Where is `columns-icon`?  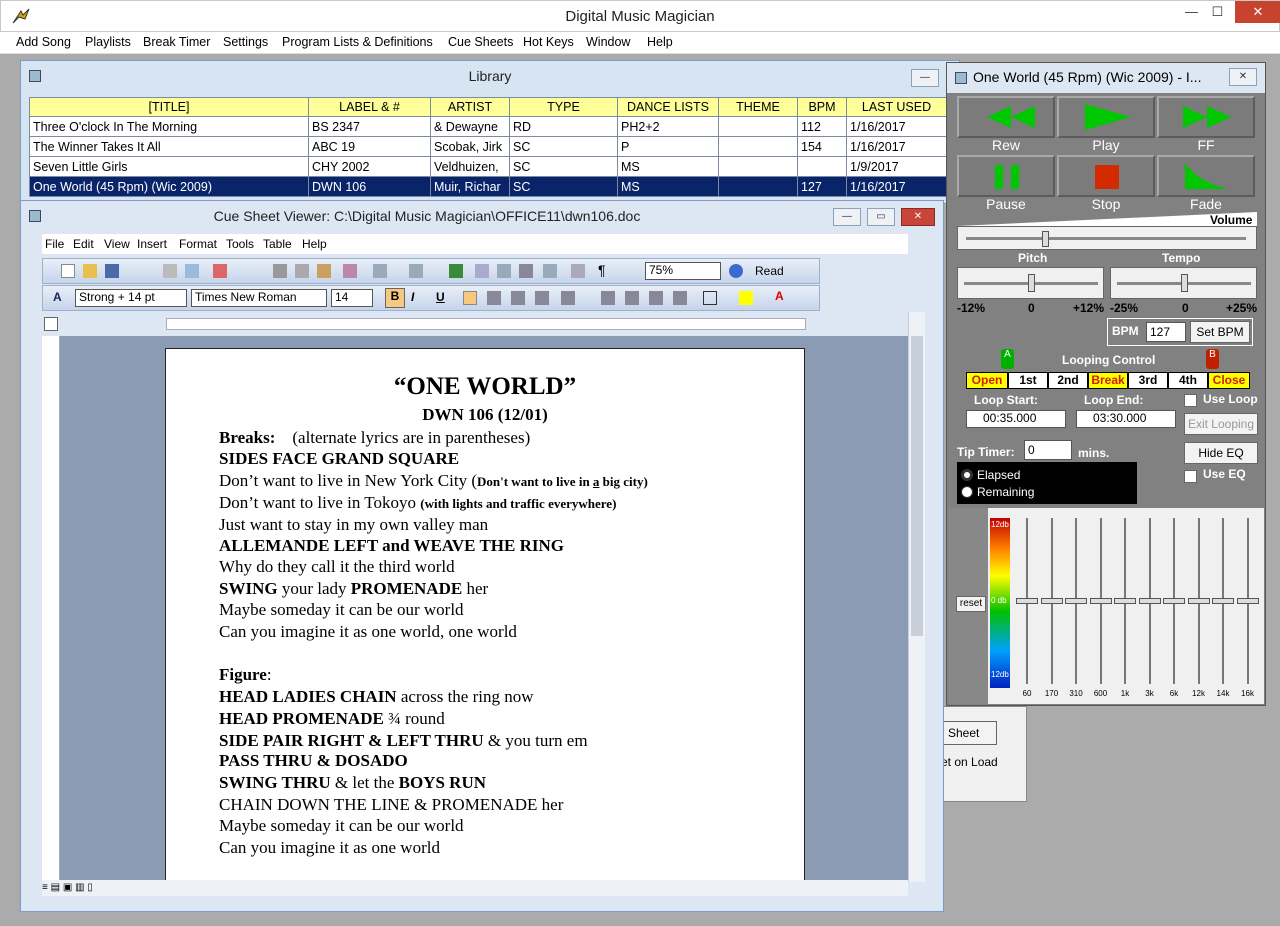 columns-icon is located at coordinates (550, 271).